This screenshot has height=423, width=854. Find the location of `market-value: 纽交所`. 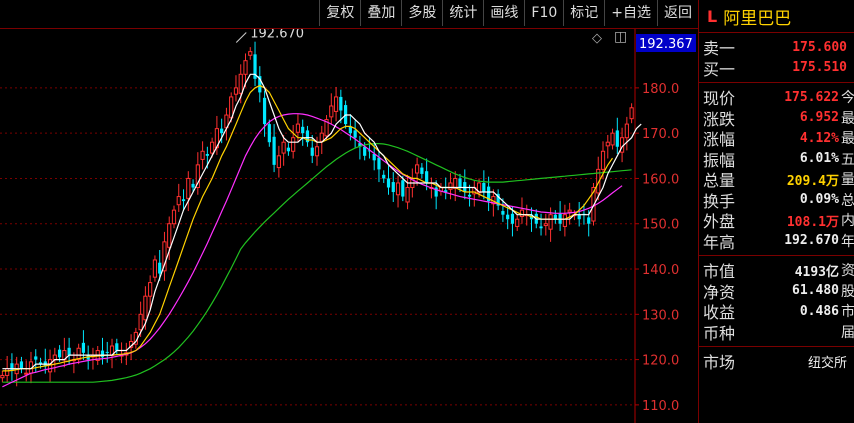

market-value: 纽交所 is located at coordinates (827, 363).